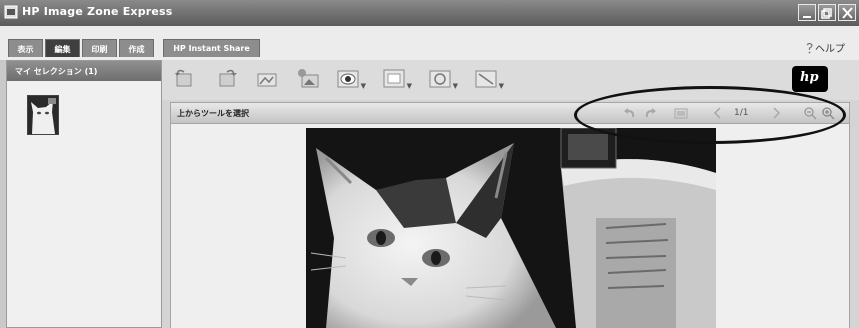 The image size is (859, 328). I want to click on rotate-right-button, so click(226, 78).